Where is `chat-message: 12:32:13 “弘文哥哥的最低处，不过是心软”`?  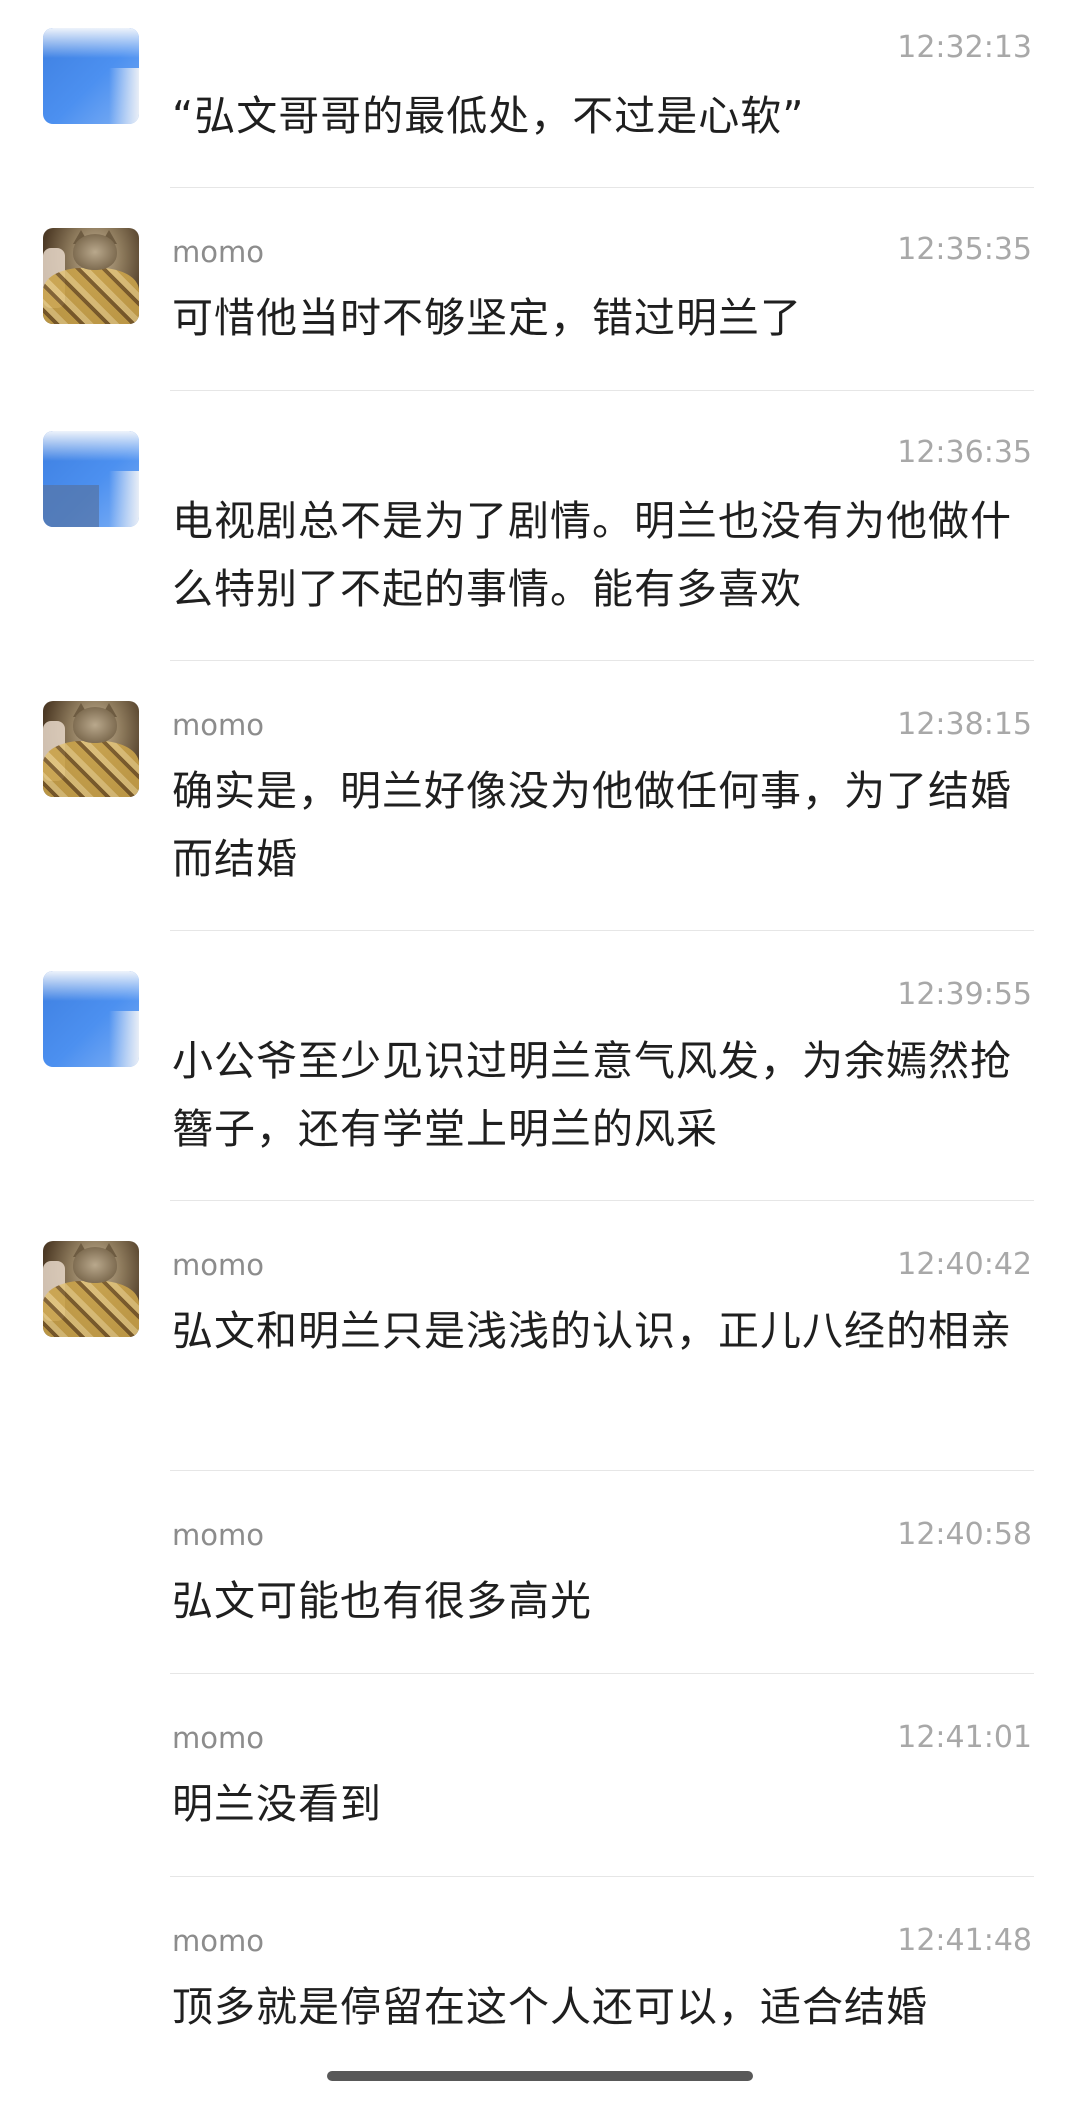
chat-message: 12:32:13 “弘文哥哥的最低处，不过是心软” is located at coordinates (540, 94).